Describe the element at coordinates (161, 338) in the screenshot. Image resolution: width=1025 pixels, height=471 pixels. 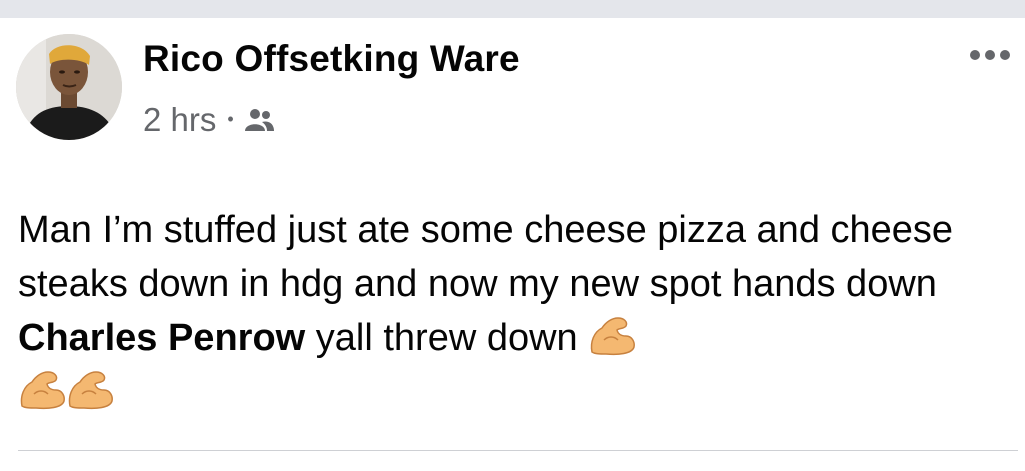
I see `mention-link: Charles Penrow` at that location.